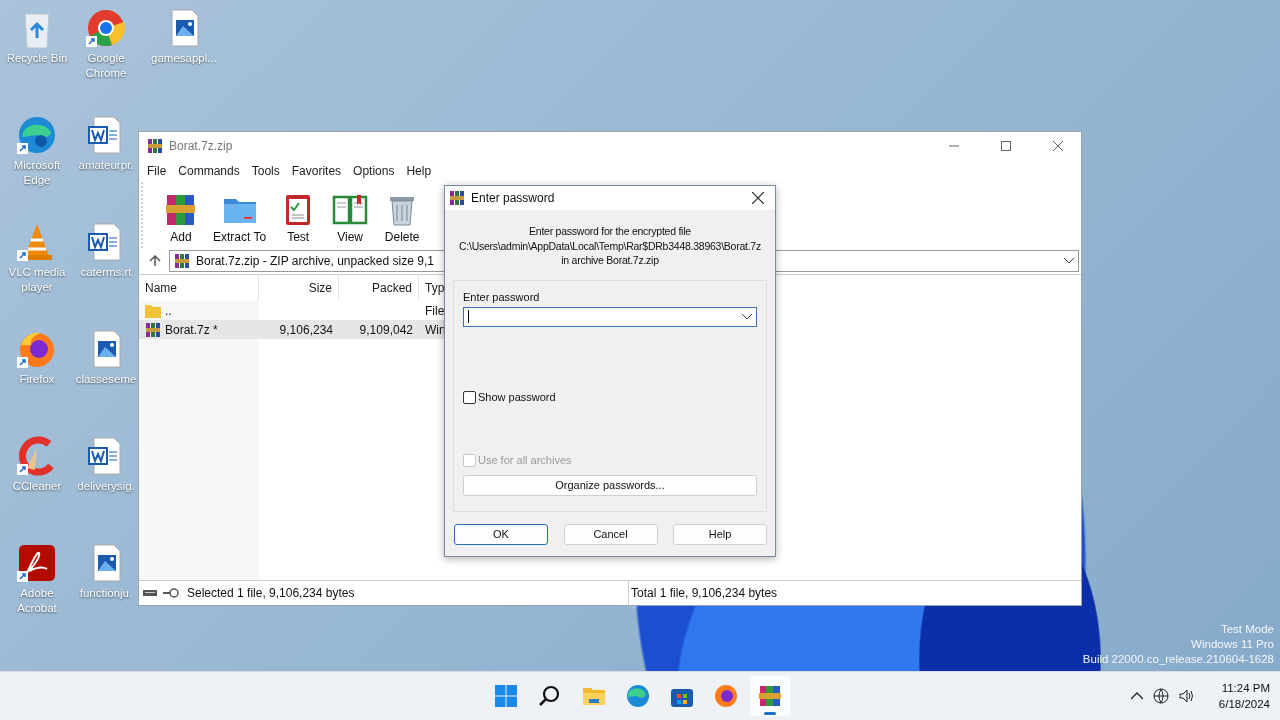 This screenshot has width=1280, height=720. I want to click on taskbar-button, so click(770, 696).